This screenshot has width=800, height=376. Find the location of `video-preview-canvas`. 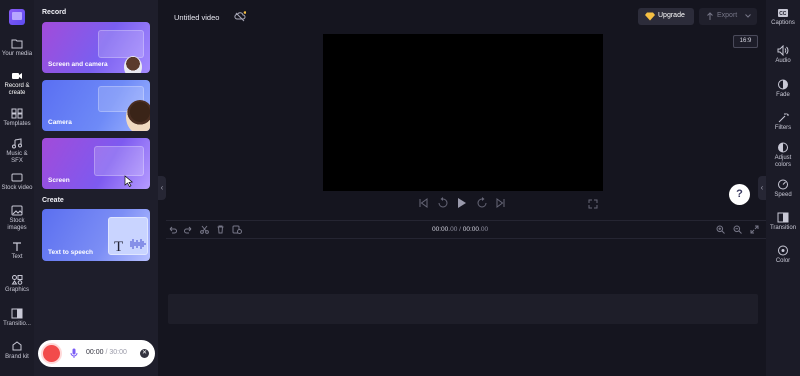

video-preview-canvas is located at coordinates (463, 112).